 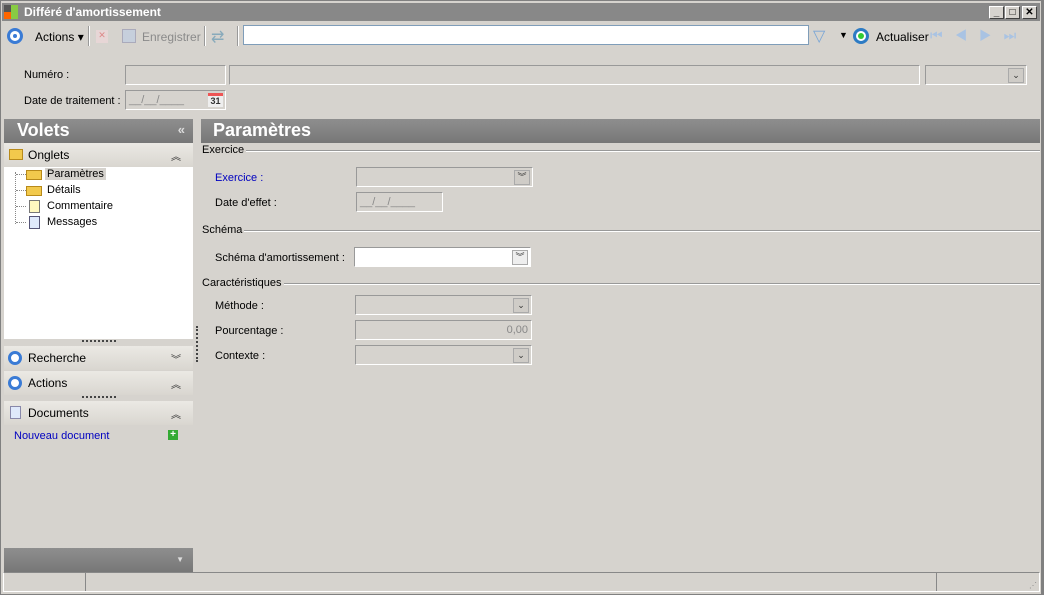 I want to click on save-icon, so click(x=129, y=36).